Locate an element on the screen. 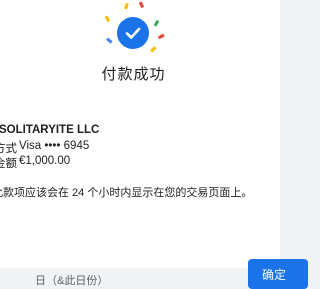 Image resolution: width=320 pixels, height=289 pixels. payment-method-label: 方式： is located at coordinates (8, 149).